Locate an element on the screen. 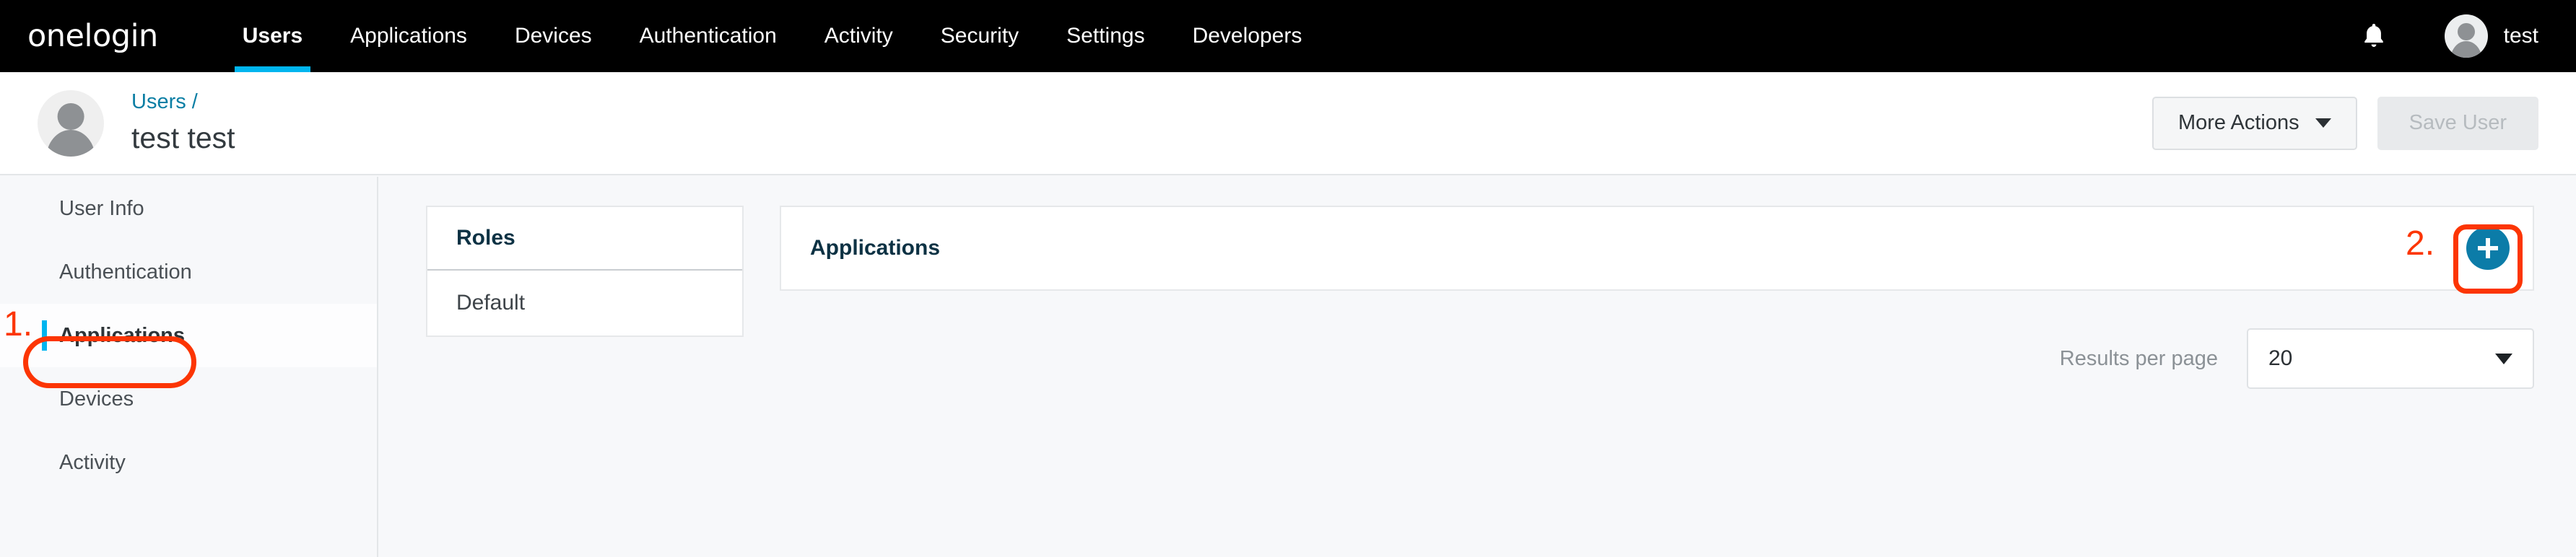 The width and height of the screenshot is (2576, 557). nav-item-users: Users is located at coordinates (272, 36).